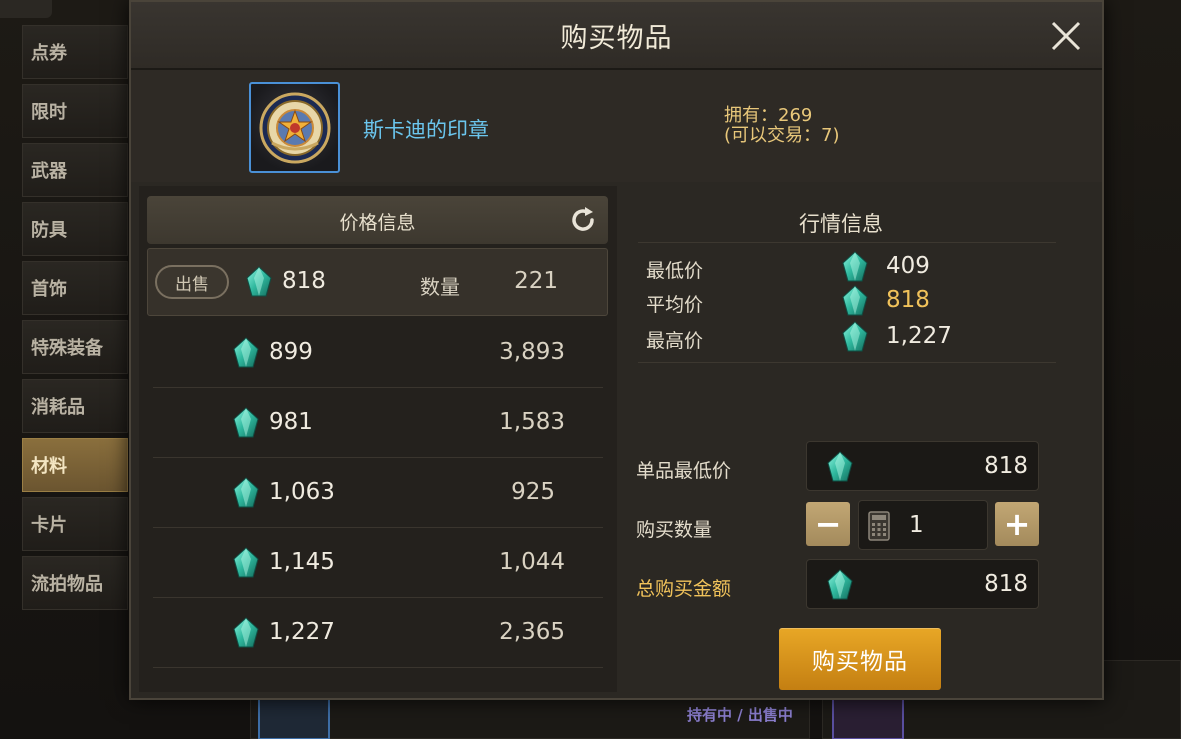  I want to click on sidebar-item-label: 限时, so click(49, 112).